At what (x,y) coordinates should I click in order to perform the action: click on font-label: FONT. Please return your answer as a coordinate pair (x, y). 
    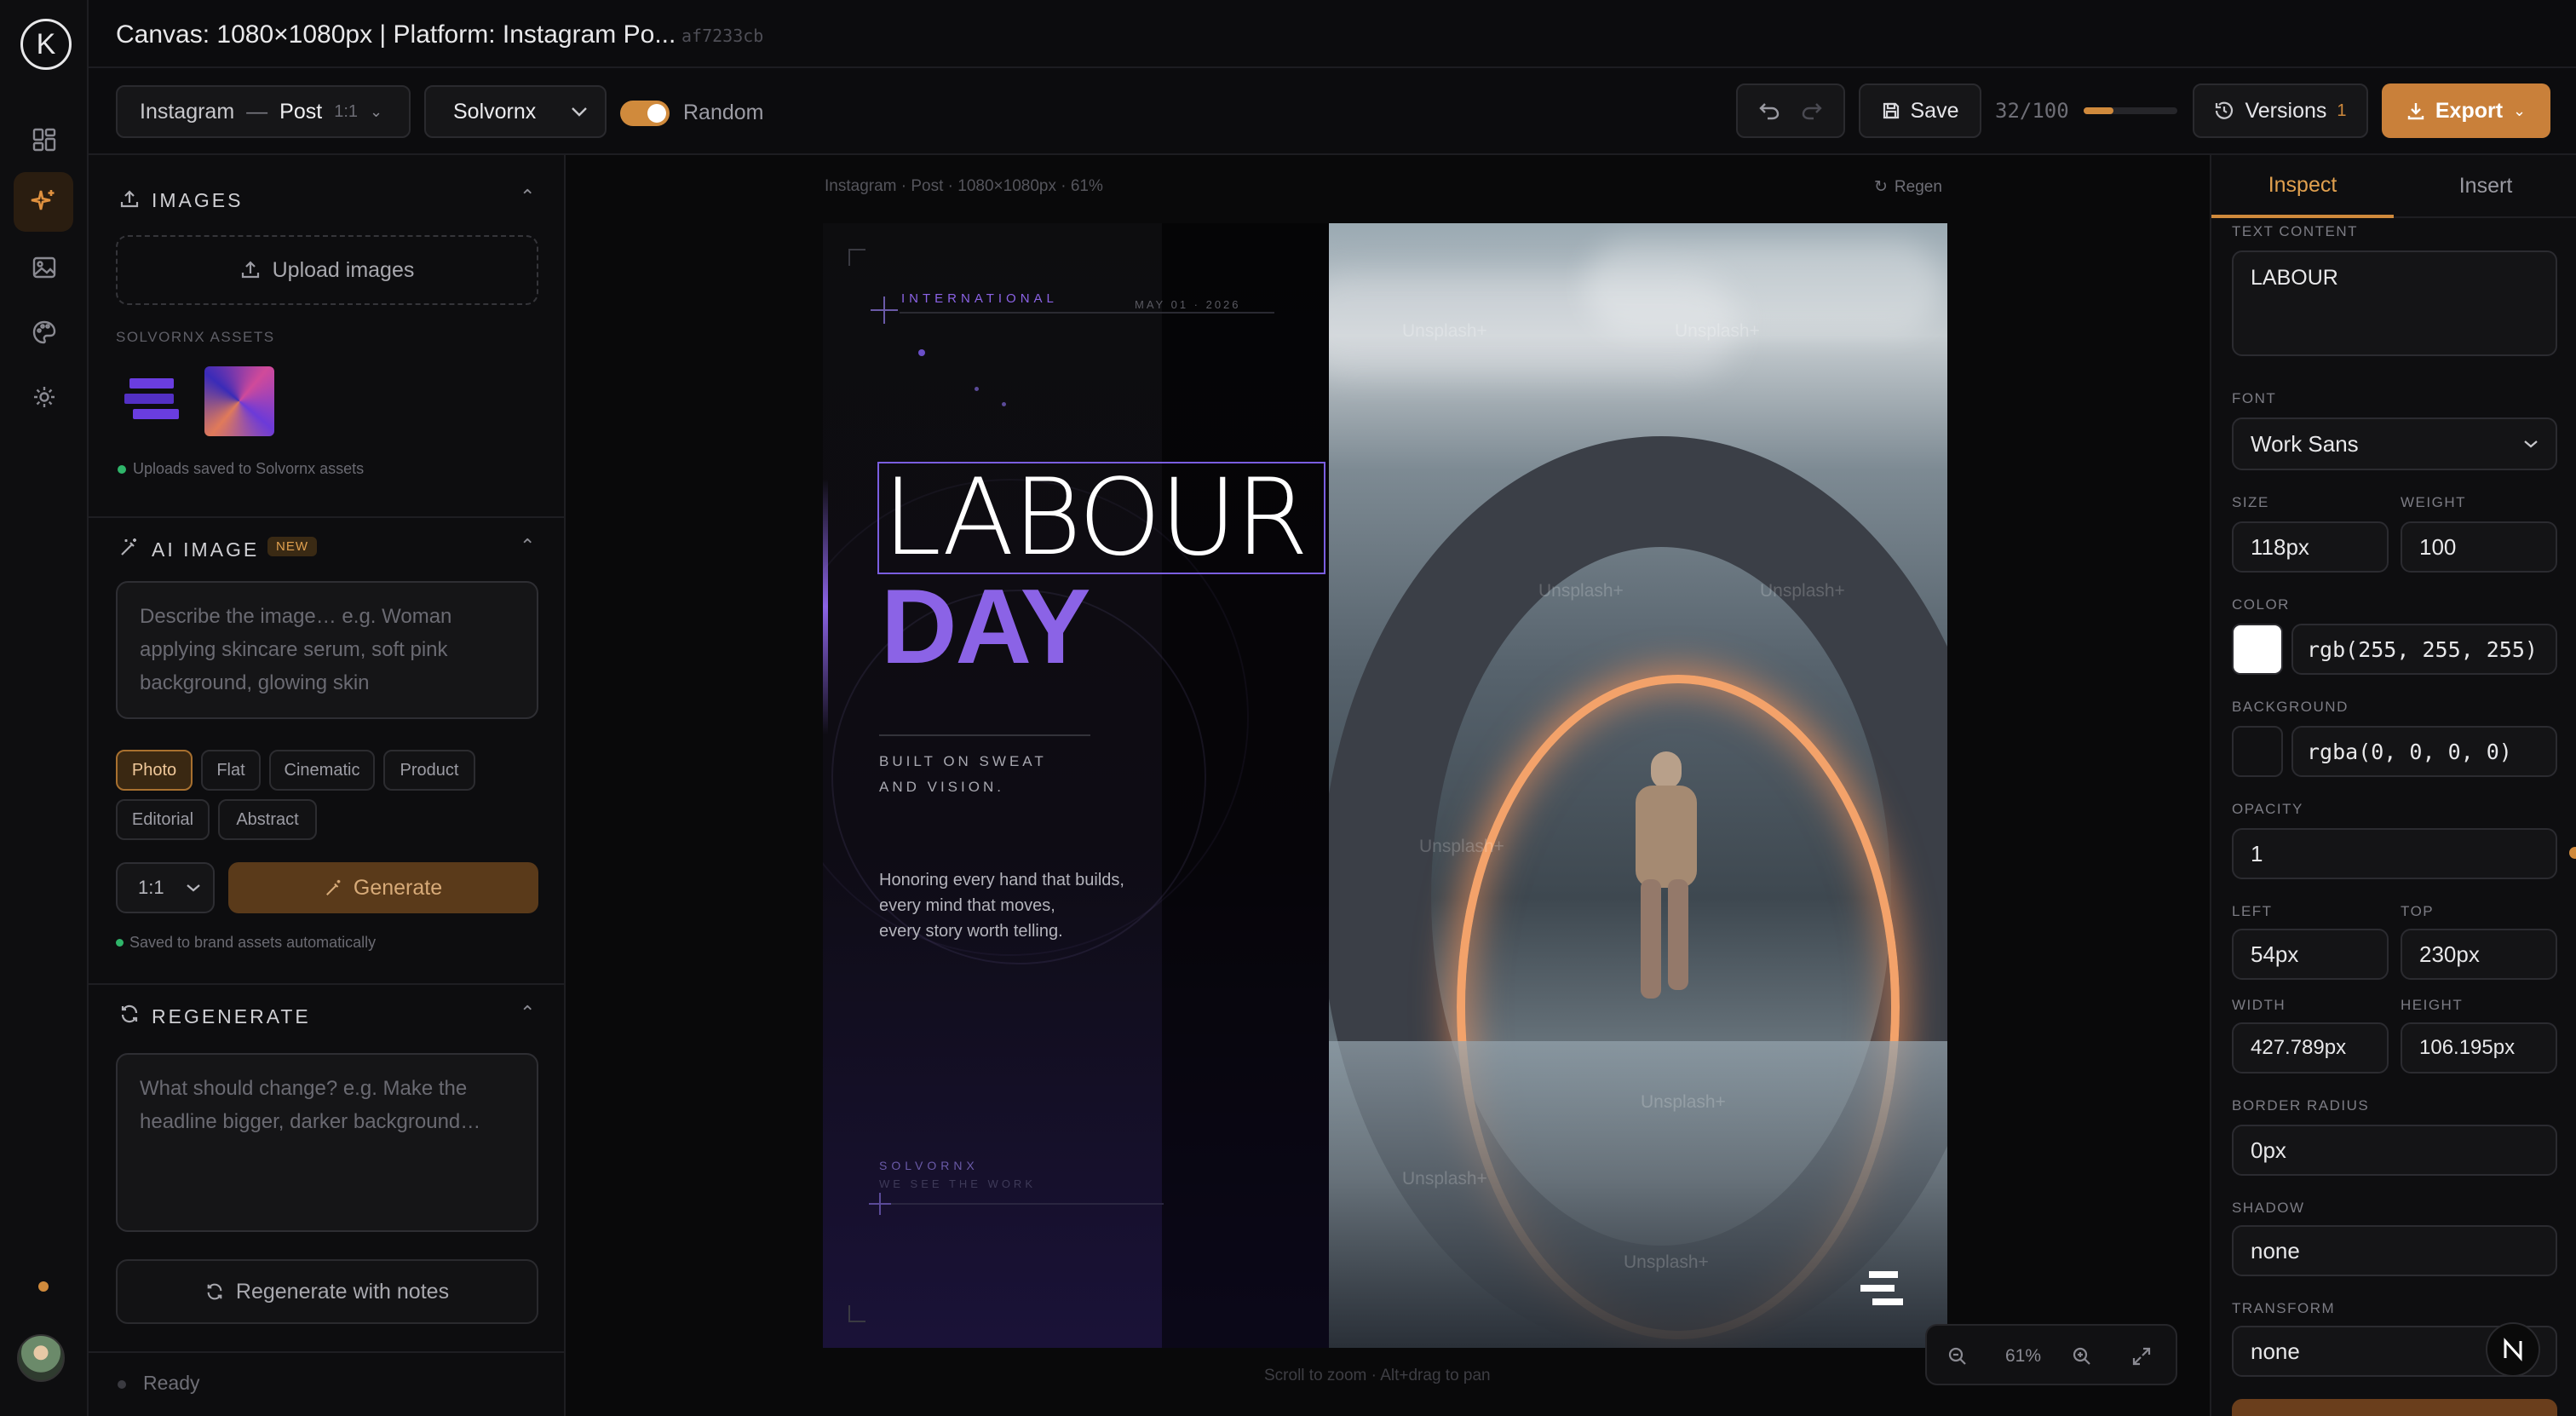
    Looking at the image, I should click on (2255, 398).